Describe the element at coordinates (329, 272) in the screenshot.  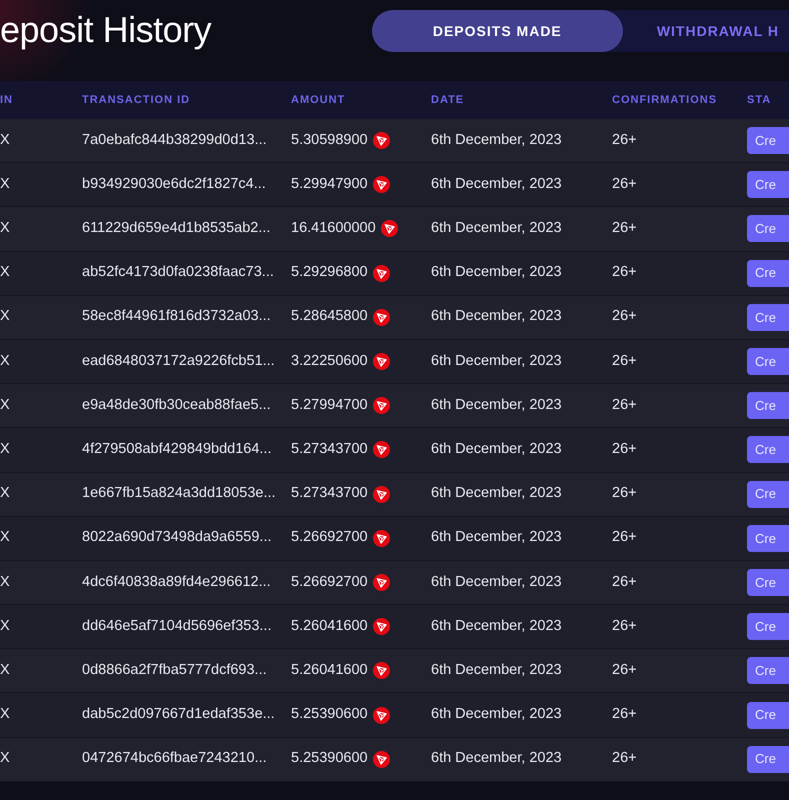
I see `table-cell-text: 5.29296800` at that location.